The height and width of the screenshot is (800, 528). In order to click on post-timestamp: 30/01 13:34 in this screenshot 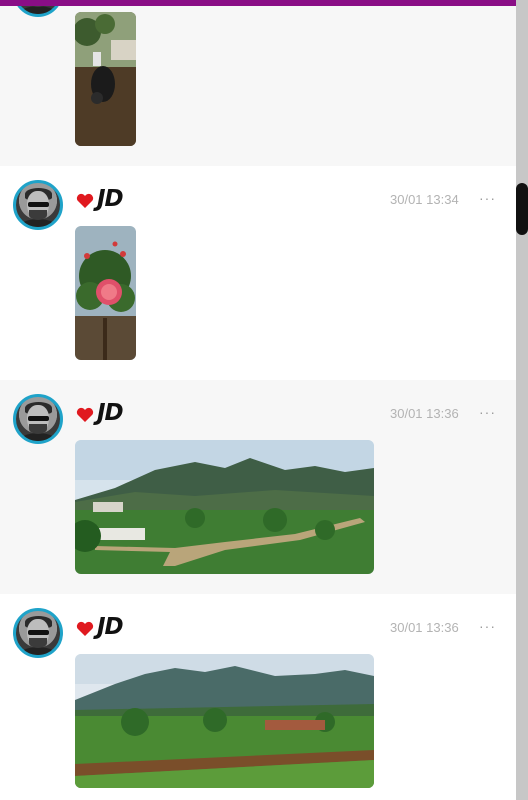, I will do `click(424, 199)`.